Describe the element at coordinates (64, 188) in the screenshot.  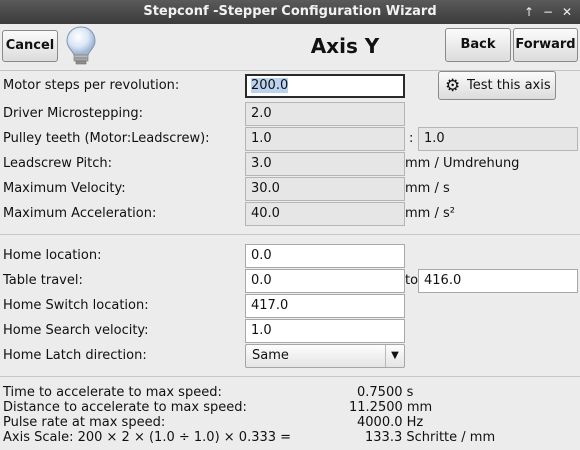
I see `max-velocity-label: Maximum Velocity:` at that location.